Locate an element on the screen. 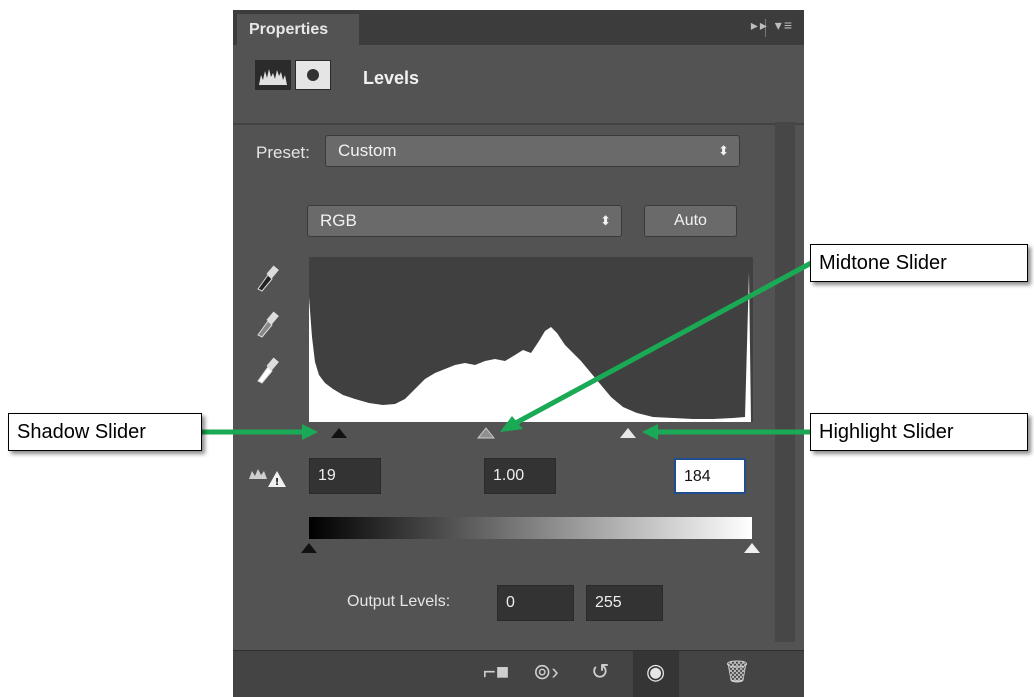  callout-midtone: Midtone Slider is located at coordinates (919, 263).